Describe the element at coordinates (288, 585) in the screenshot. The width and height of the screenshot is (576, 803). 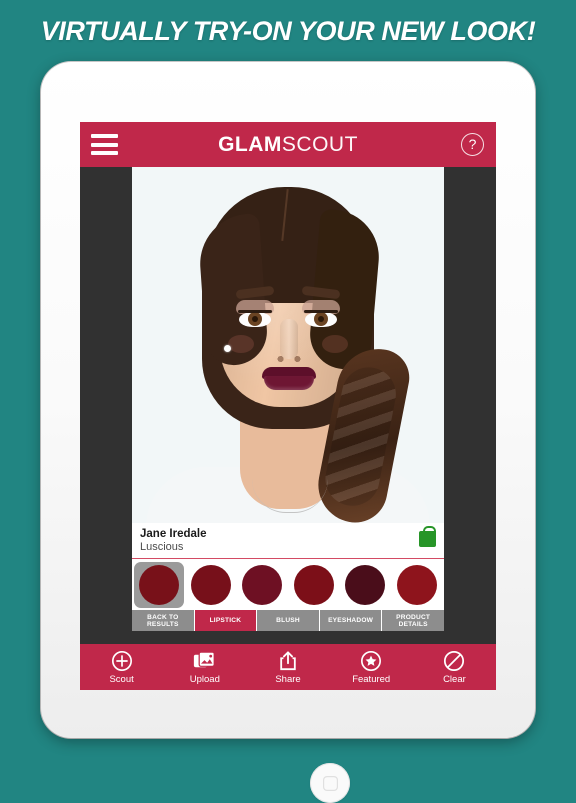
I see `shade-swatch-row` at that location.